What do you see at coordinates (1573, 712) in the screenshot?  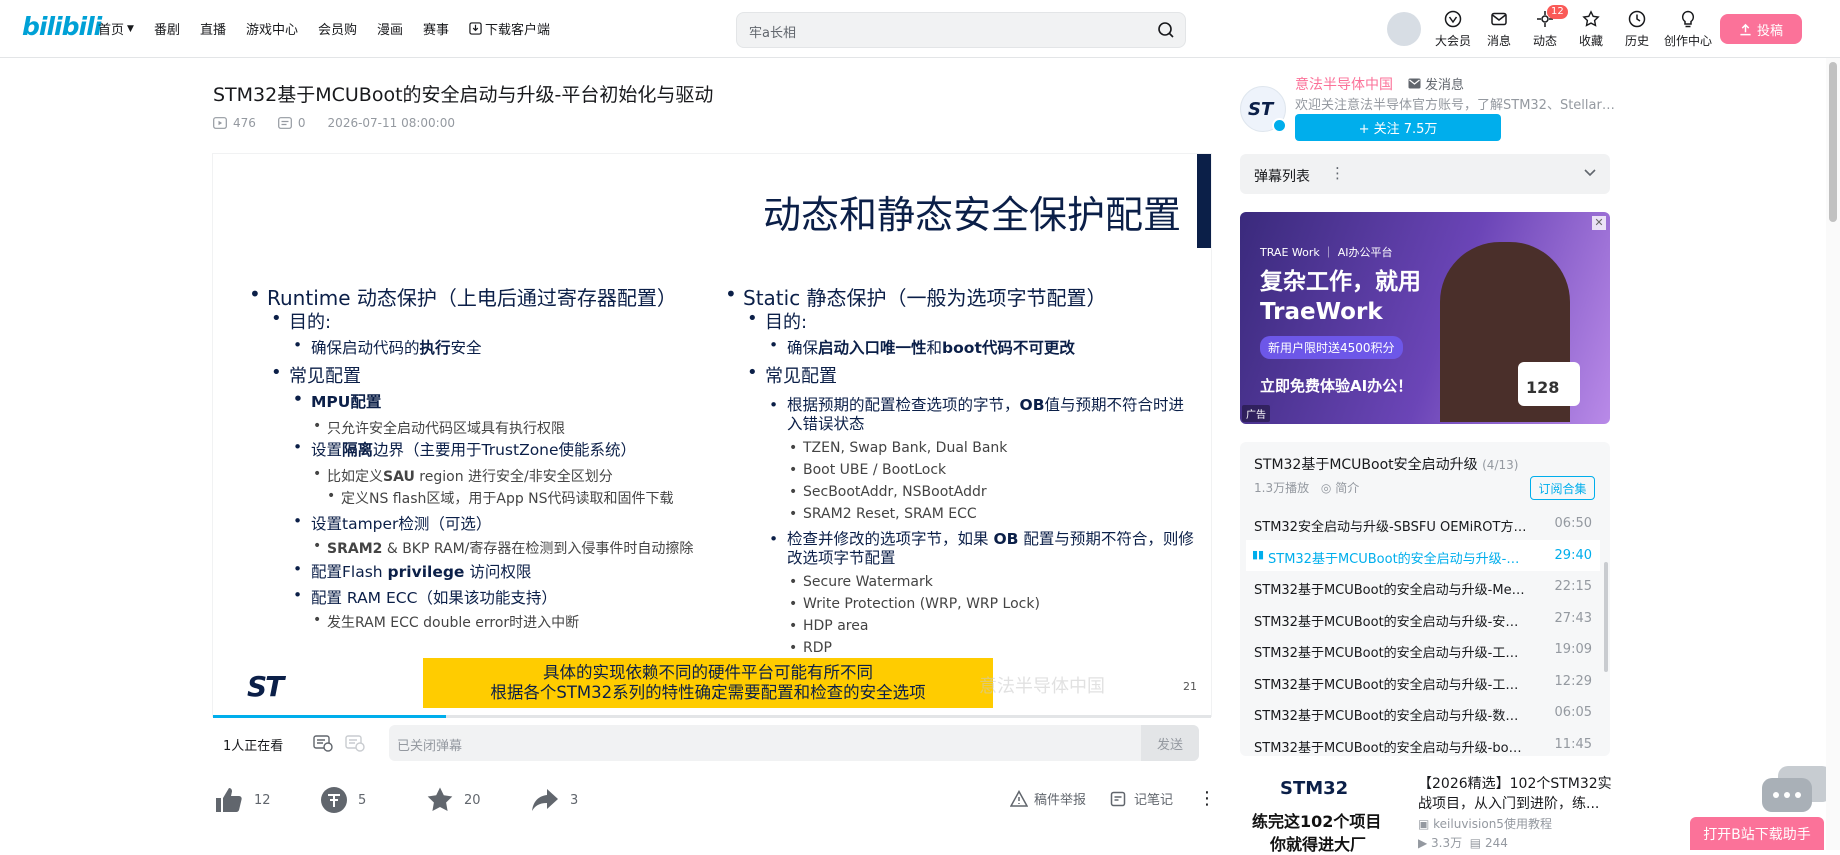 I see `episode-duration: 06:05` at bounding box center [1573, 712].